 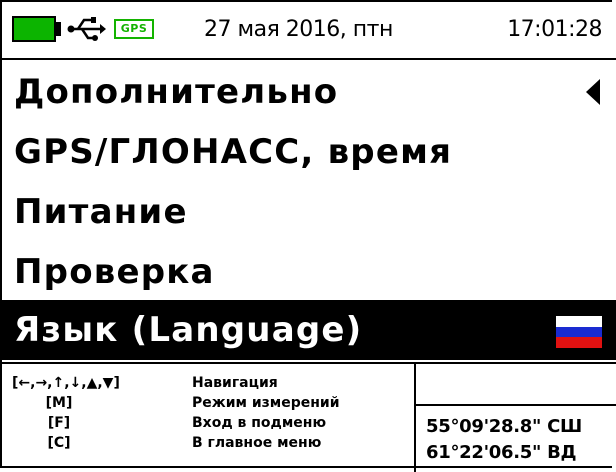 I want to click on menu-item-check: Проверка, so click(x=309, y=272).